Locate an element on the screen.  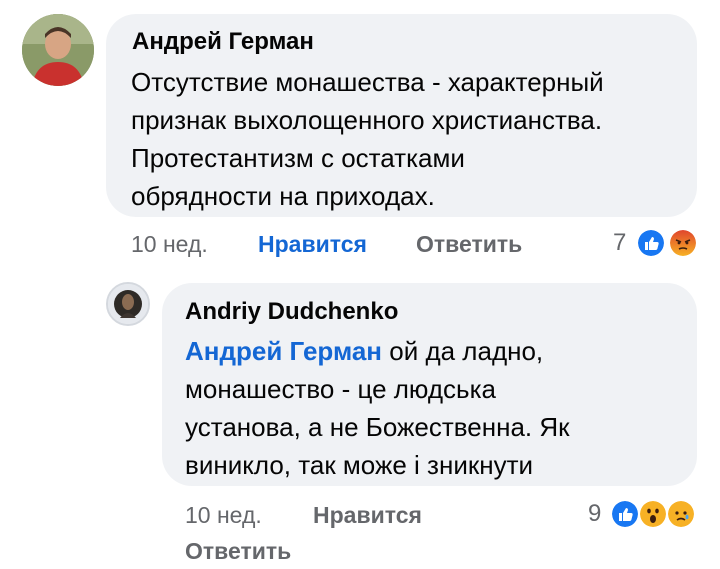
reply-line: установа, а не Божественна. Як is located at coordinates (377, 427).